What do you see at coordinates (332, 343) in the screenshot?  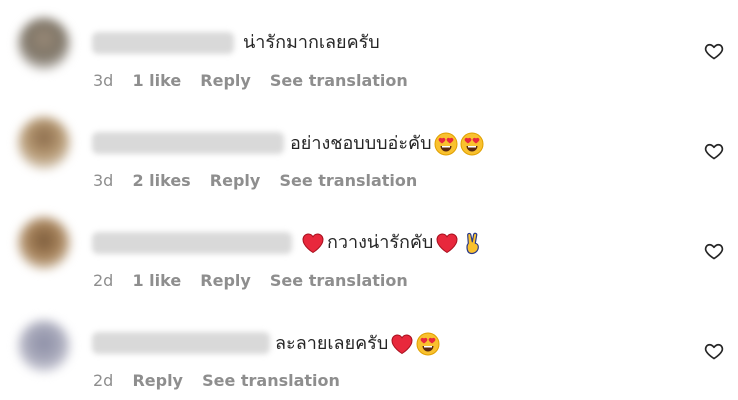 I see `comment-text-label: ละลายเลยครับ` at bounding box center [332, 343].